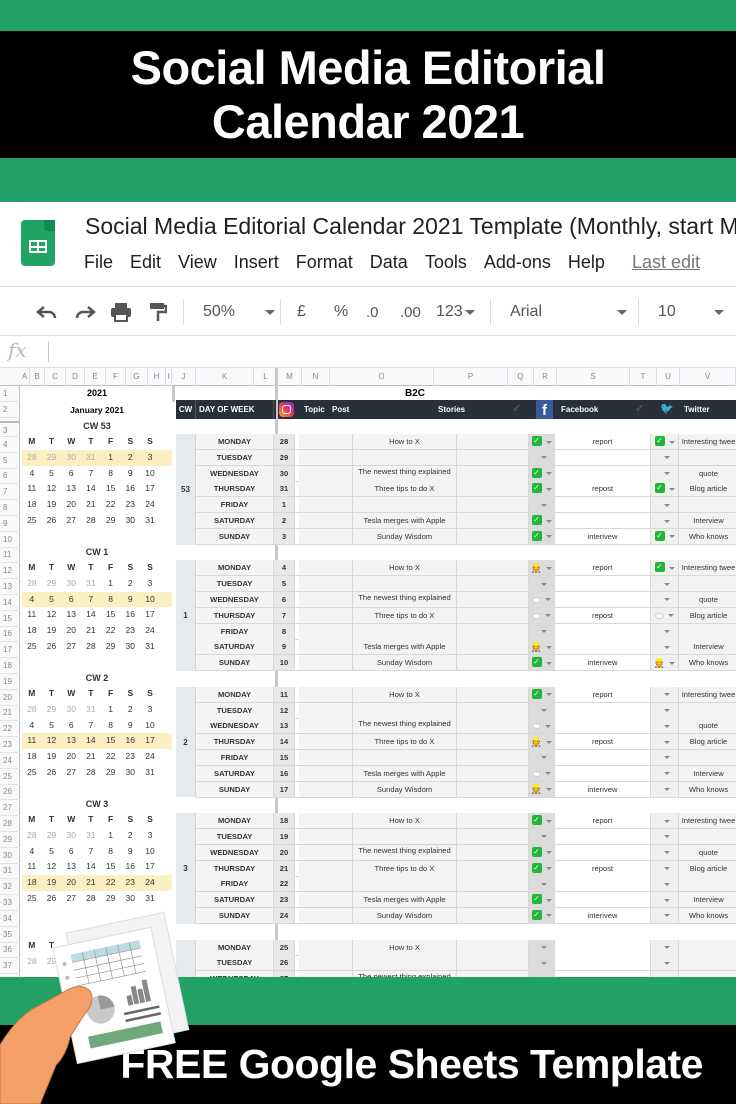 The width and height of the screenshot is (736, 1104). I want to click on date-cell: 1, so click(284, 505).